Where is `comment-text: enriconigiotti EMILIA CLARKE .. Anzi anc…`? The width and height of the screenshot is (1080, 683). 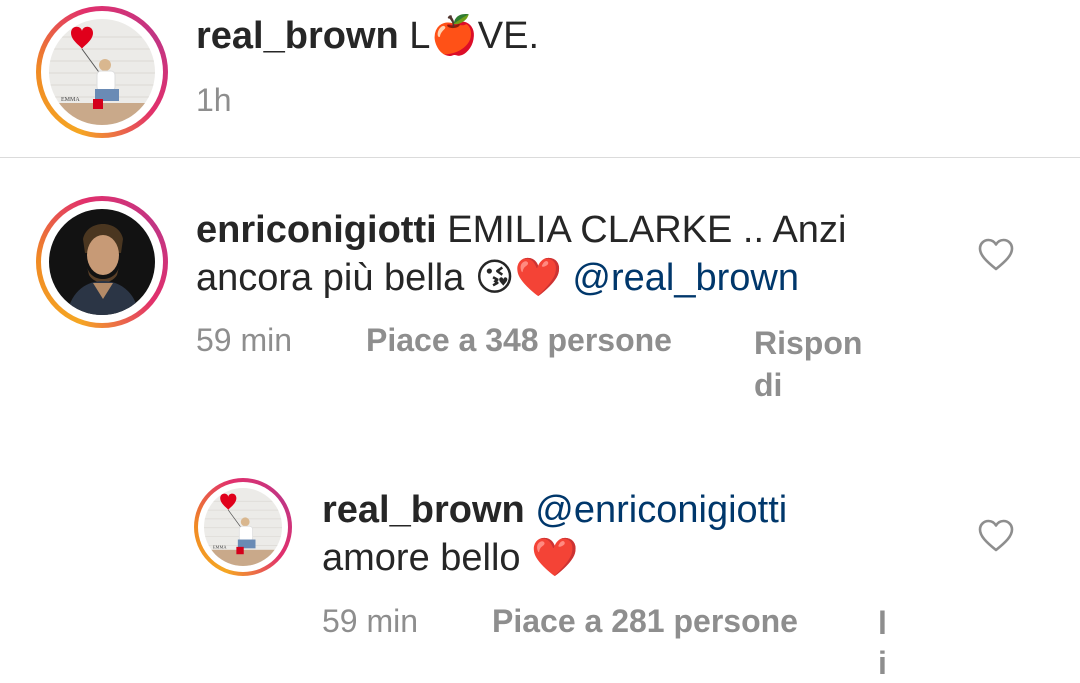 comment-text: enriconigiotti EMILIA CLARKE .. Anzi anc… is located at coordinates (521, 254).